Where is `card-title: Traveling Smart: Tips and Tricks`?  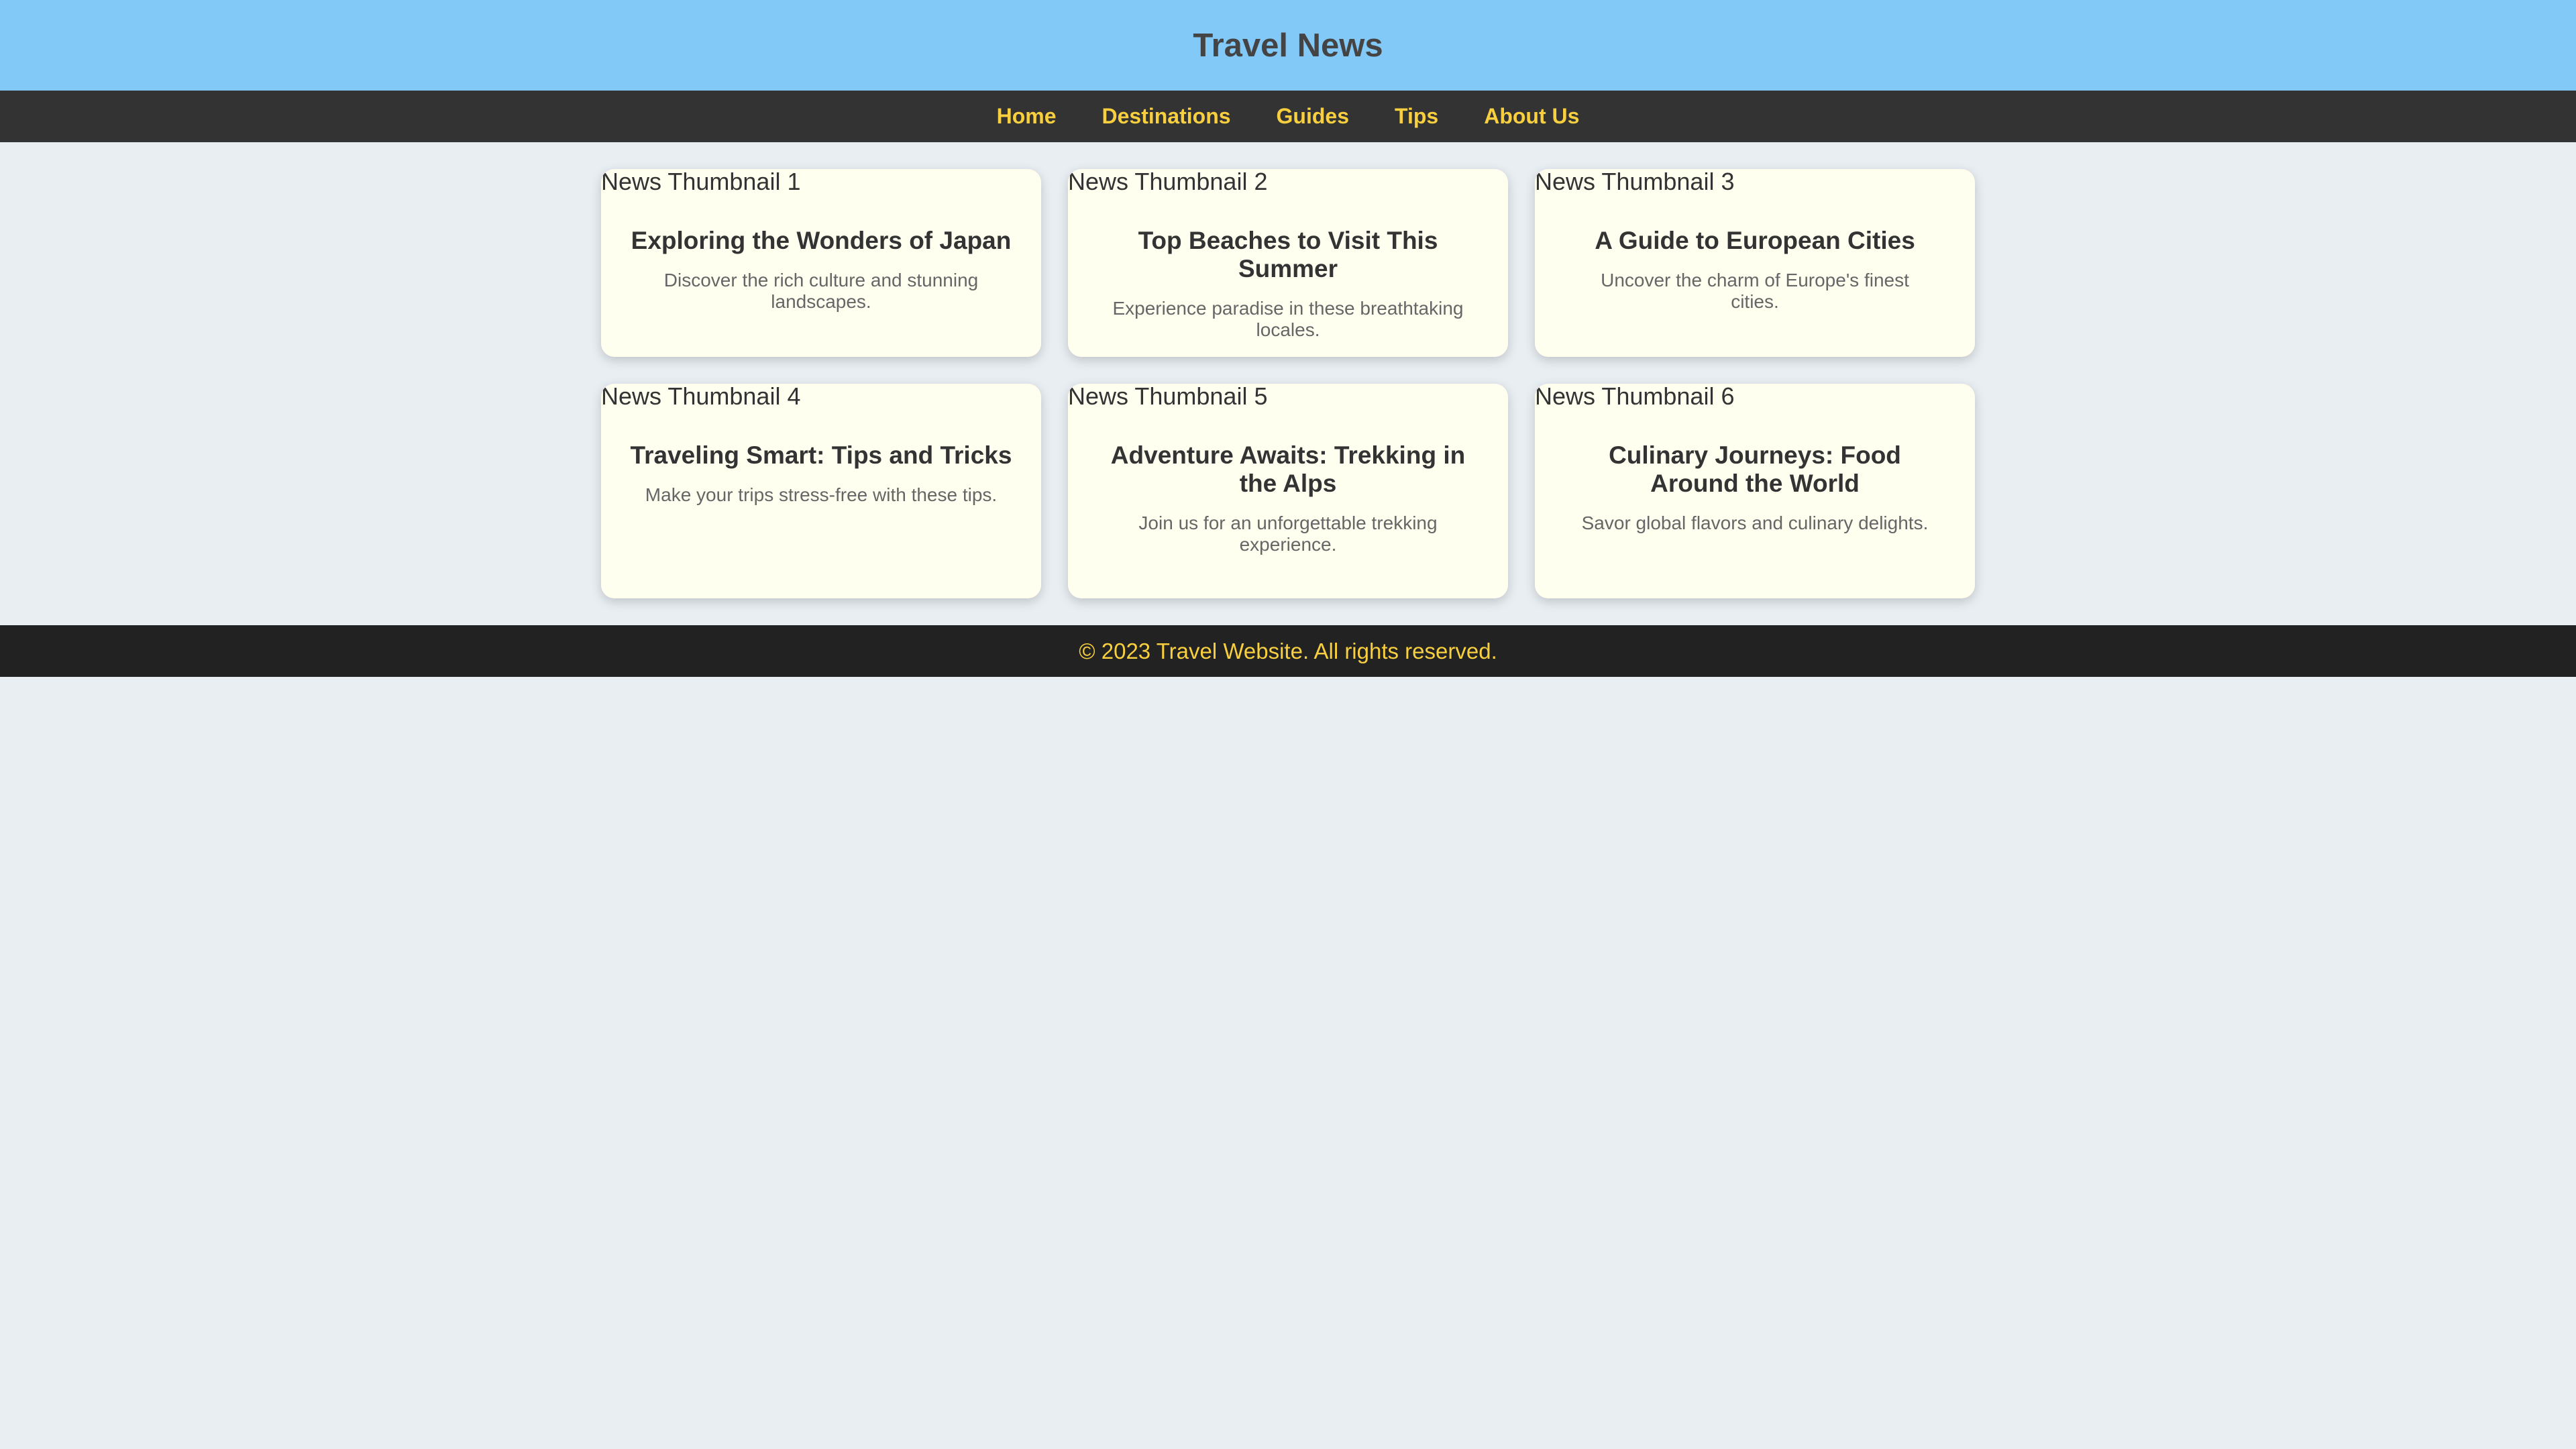 card-title: Traveling Smart: Tips and Tricks is located at coordinates (821, 455).